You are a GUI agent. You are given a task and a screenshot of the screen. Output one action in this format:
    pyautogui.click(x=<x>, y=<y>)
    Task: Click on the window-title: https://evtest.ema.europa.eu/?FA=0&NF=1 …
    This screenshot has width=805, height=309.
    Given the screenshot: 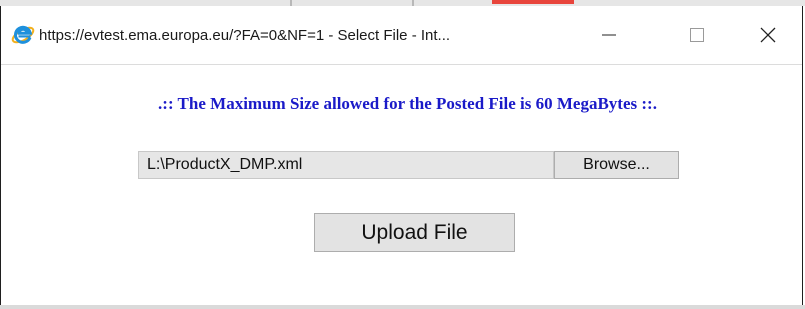 What is the action you would take?
    pyautogui.click(x=245, y=35)
    